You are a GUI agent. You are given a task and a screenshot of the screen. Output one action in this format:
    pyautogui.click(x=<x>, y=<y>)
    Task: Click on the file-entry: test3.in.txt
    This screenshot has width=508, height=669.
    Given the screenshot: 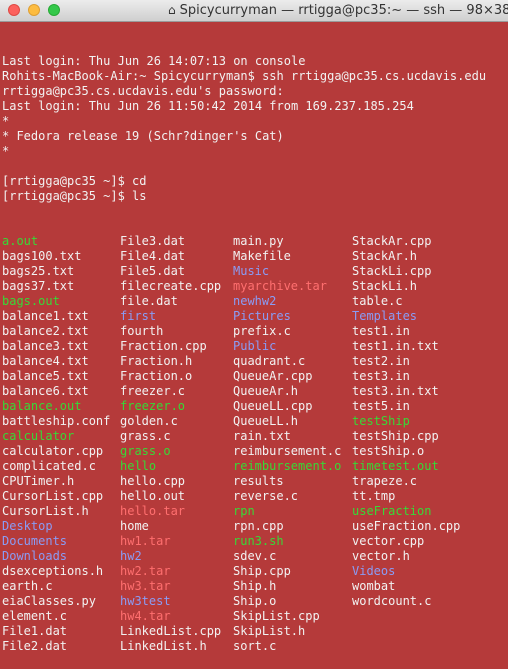 What is the action you would take?
    pyautogui.click(x=395, y=391)
    